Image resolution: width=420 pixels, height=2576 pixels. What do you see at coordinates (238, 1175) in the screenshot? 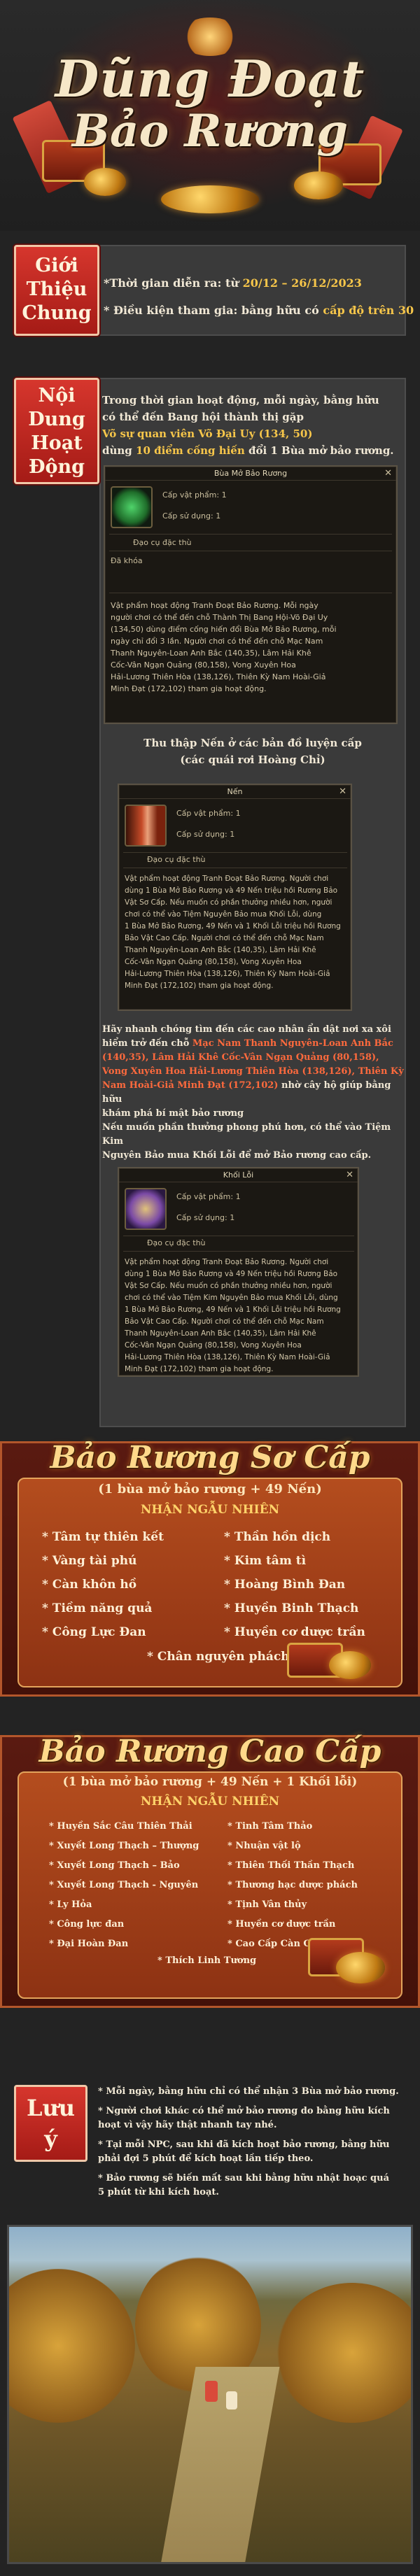
I see `tooltip-title: Khối Lỗi` at bounding box center [238, 1175].